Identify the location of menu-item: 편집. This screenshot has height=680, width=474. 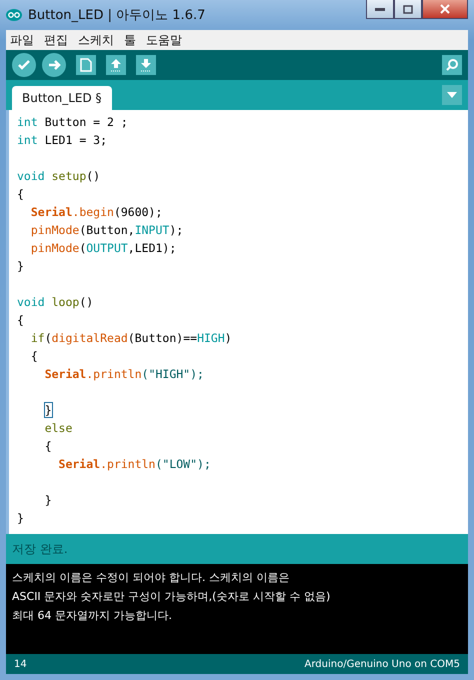
(56, 40).